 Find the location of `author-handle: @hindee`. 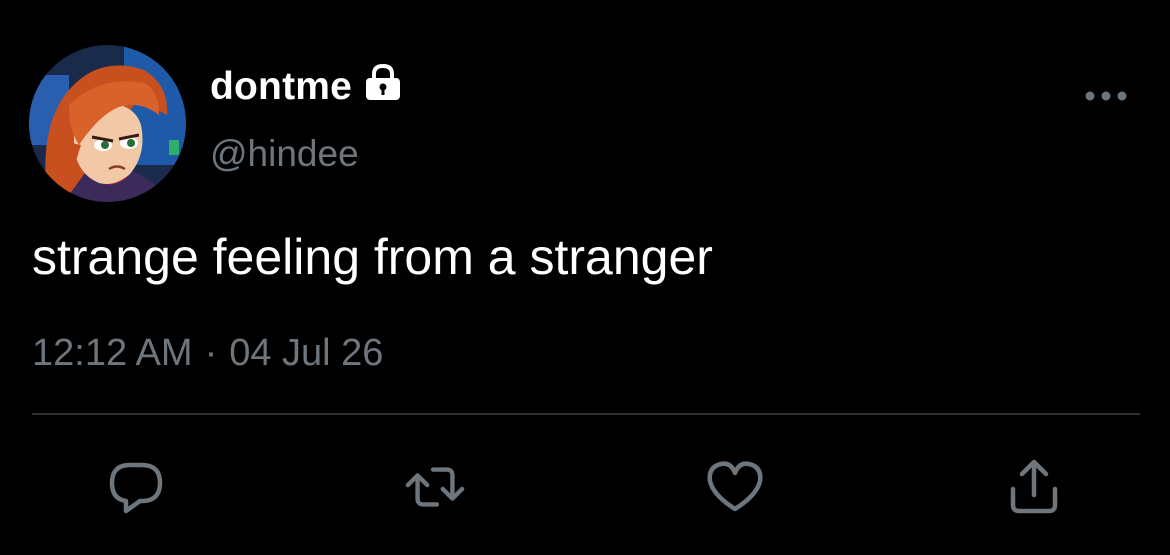

author-handle: @hindee is located at coordinates (284, 154).